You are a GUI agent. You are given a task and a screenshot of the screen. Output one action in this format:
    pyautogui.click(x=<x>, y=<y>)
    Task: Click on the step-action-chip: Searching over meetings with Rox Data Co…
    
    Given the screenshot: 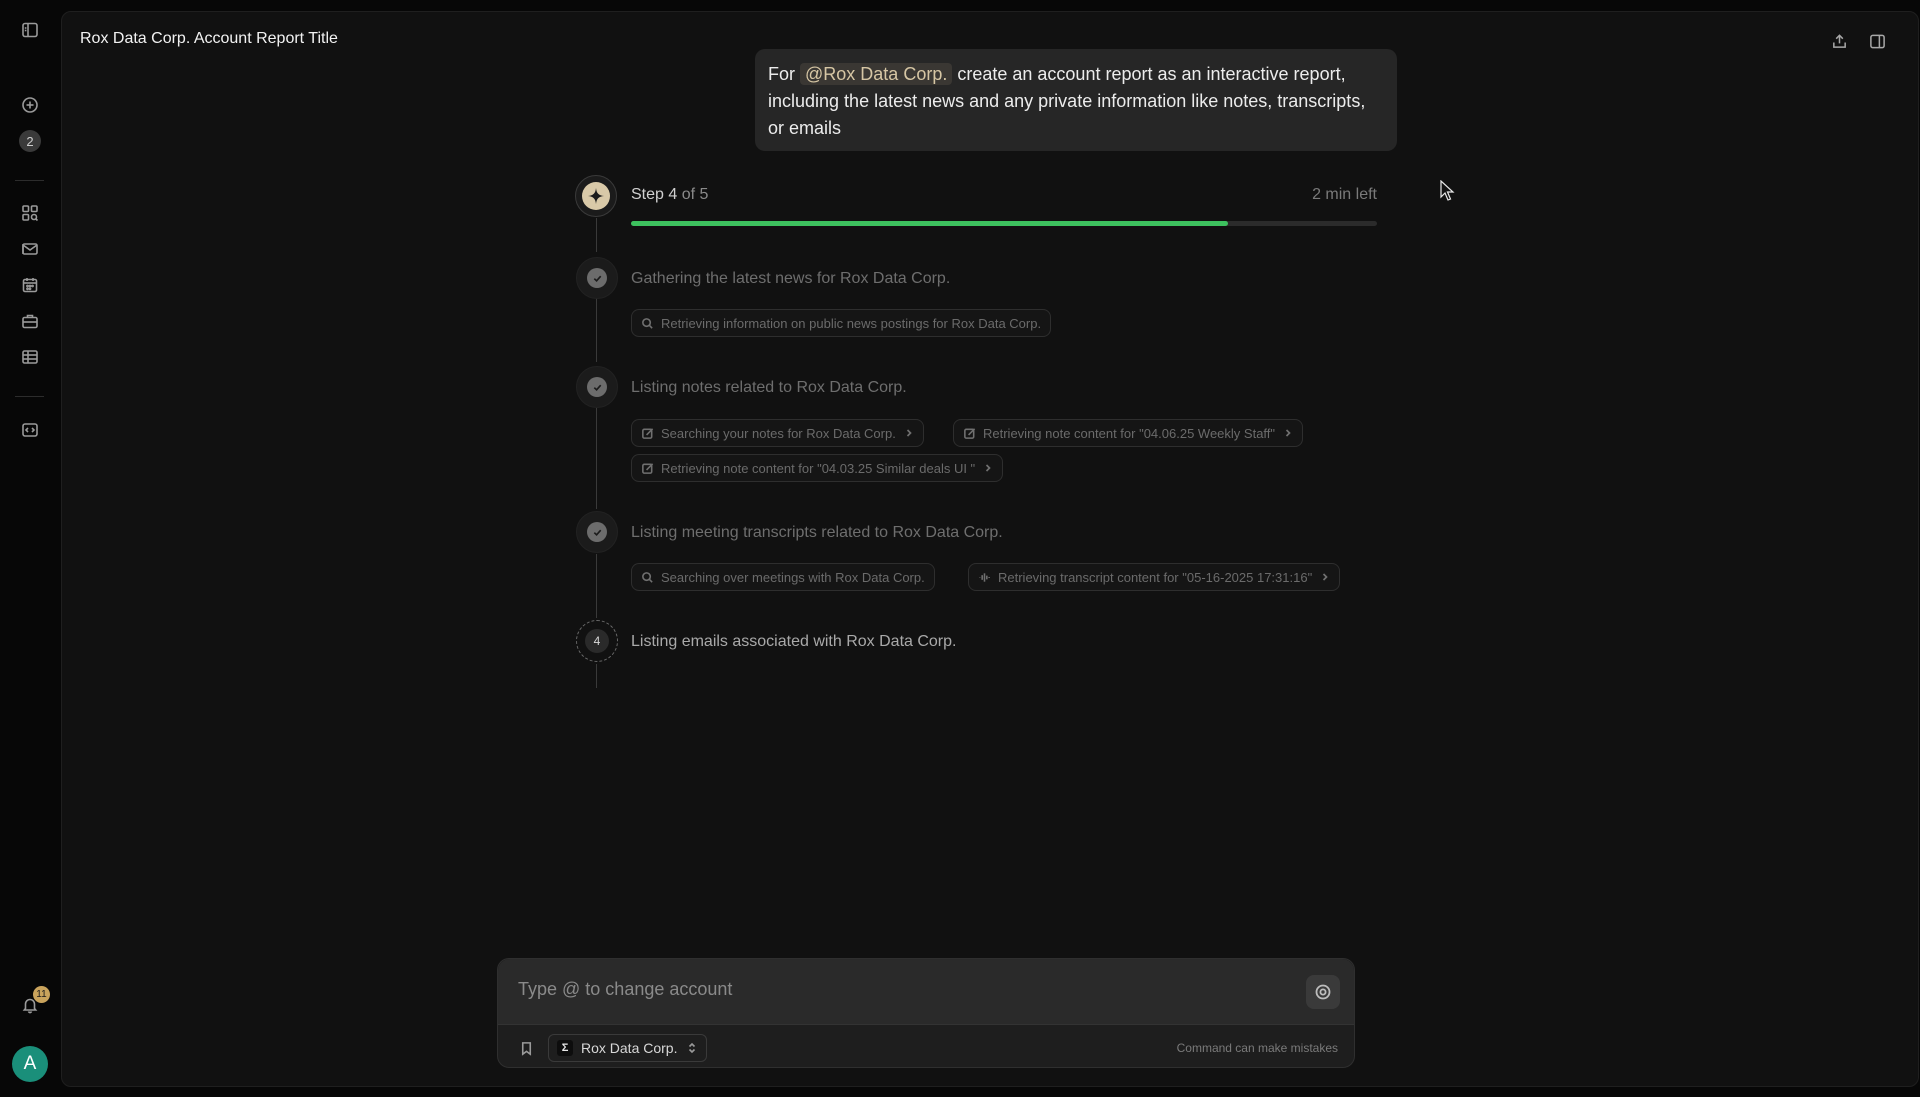 What is the action you would take?
    pyautogui.click(x=783, y=577)
    